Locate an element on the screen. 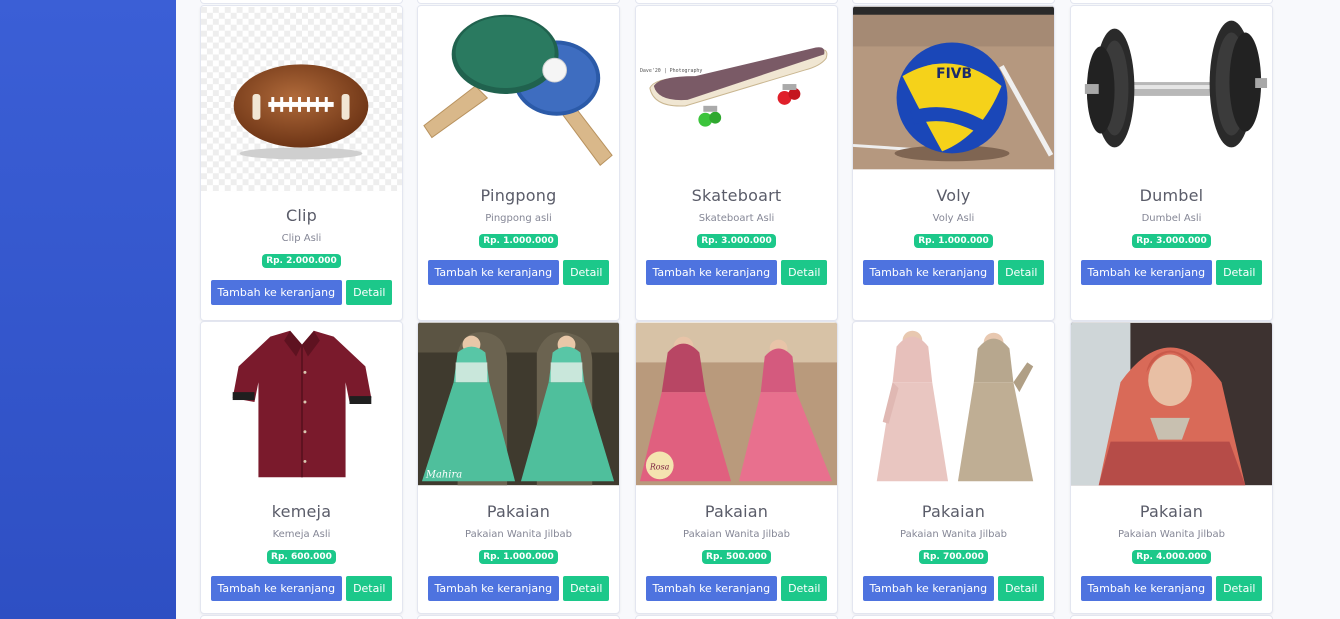 The height and width of the screenshot is (619, 1340). price-badge: Rp. 4.000.000 is located at coordinates (1171, 557).